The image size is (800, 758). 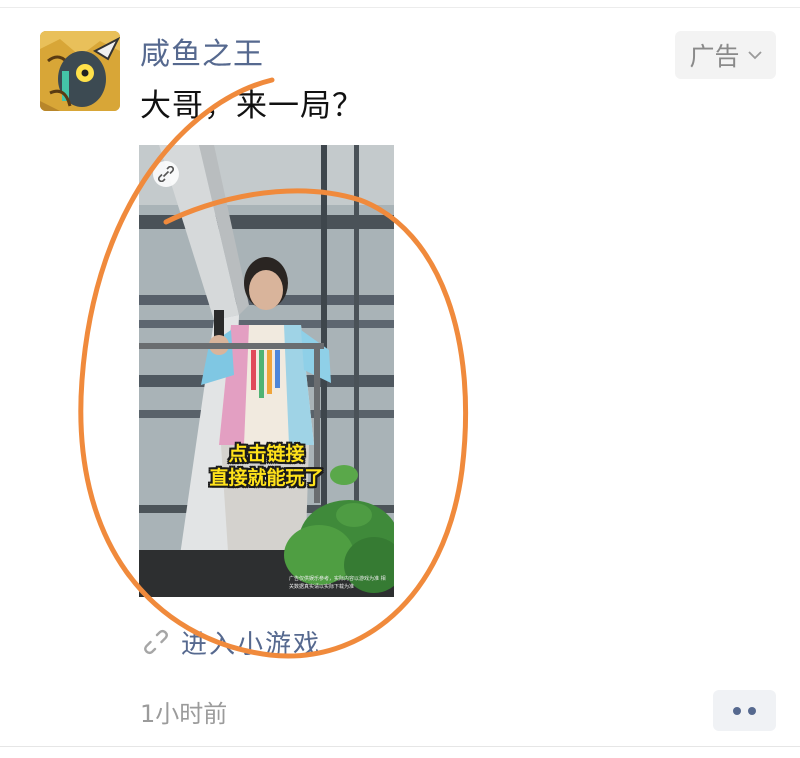 What do you see at coordinates (252, 106) in the screenshot?
I see `post-text: 大哥，来一局？` at bounding box center [252, 106].